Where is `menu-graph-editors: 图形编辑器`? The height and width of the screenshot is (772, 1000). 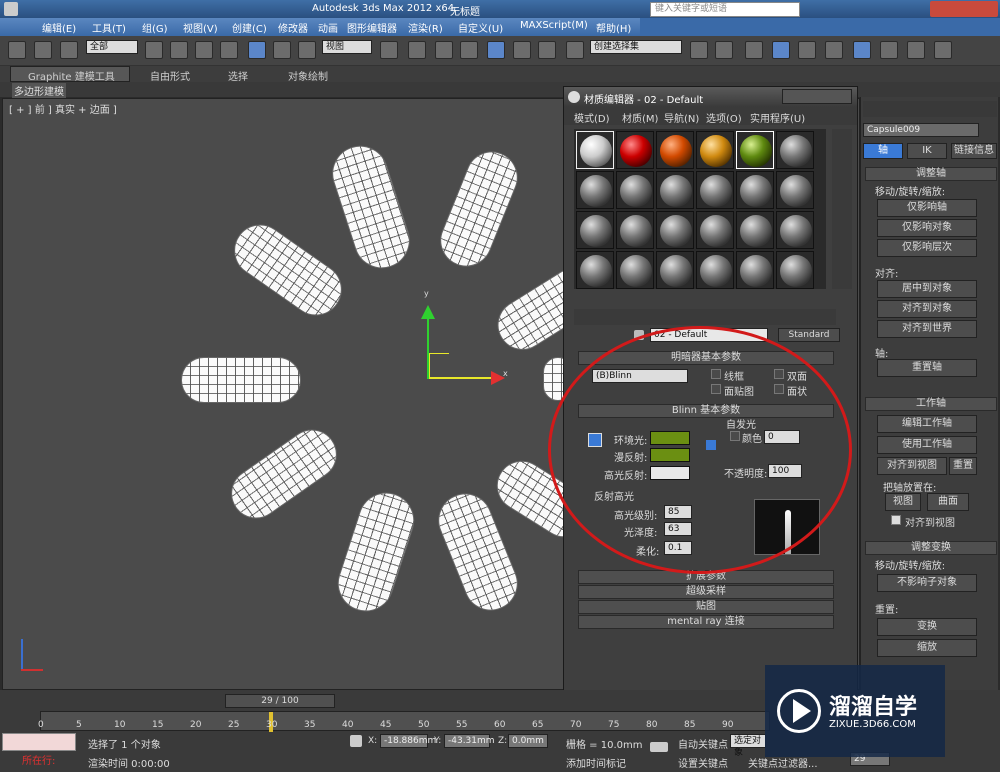 menu-graph-editors: 图形编辑器 is located at coordinates (372, 27).